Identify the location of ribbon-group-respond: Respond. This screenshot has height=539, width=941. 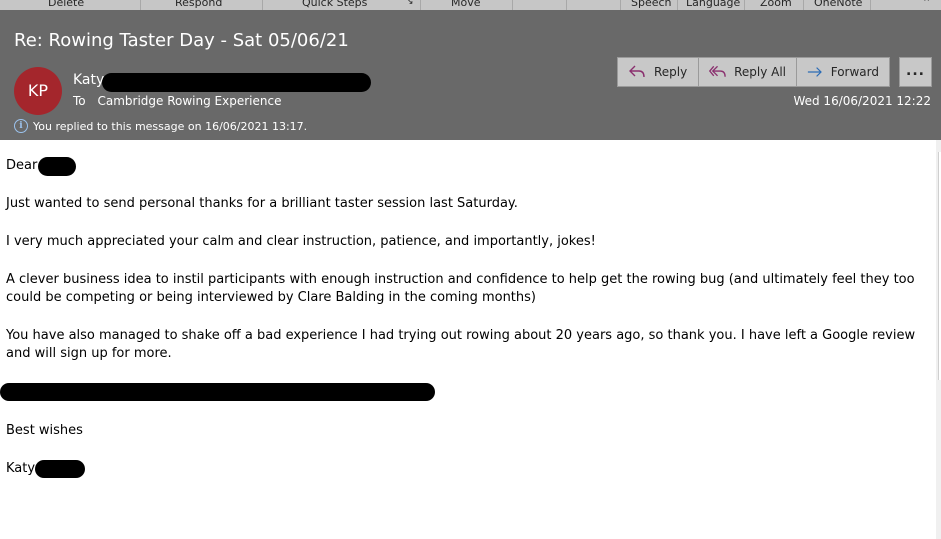
(199, 4).